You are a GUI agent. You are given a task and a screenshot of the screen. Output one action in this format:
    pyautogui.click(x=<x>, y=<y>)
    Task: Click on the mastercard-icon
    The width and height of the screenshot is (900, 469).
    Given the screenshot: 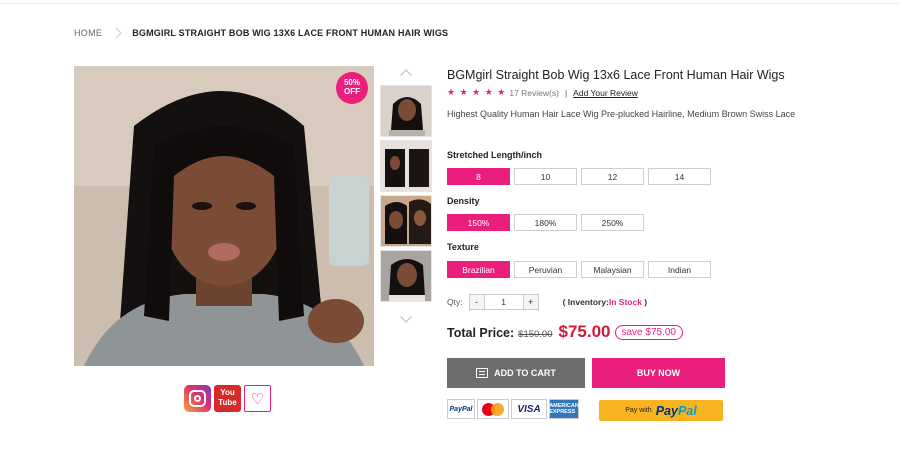 What is the action you would take?
    pyautogui.click(x=493, y=409)
    